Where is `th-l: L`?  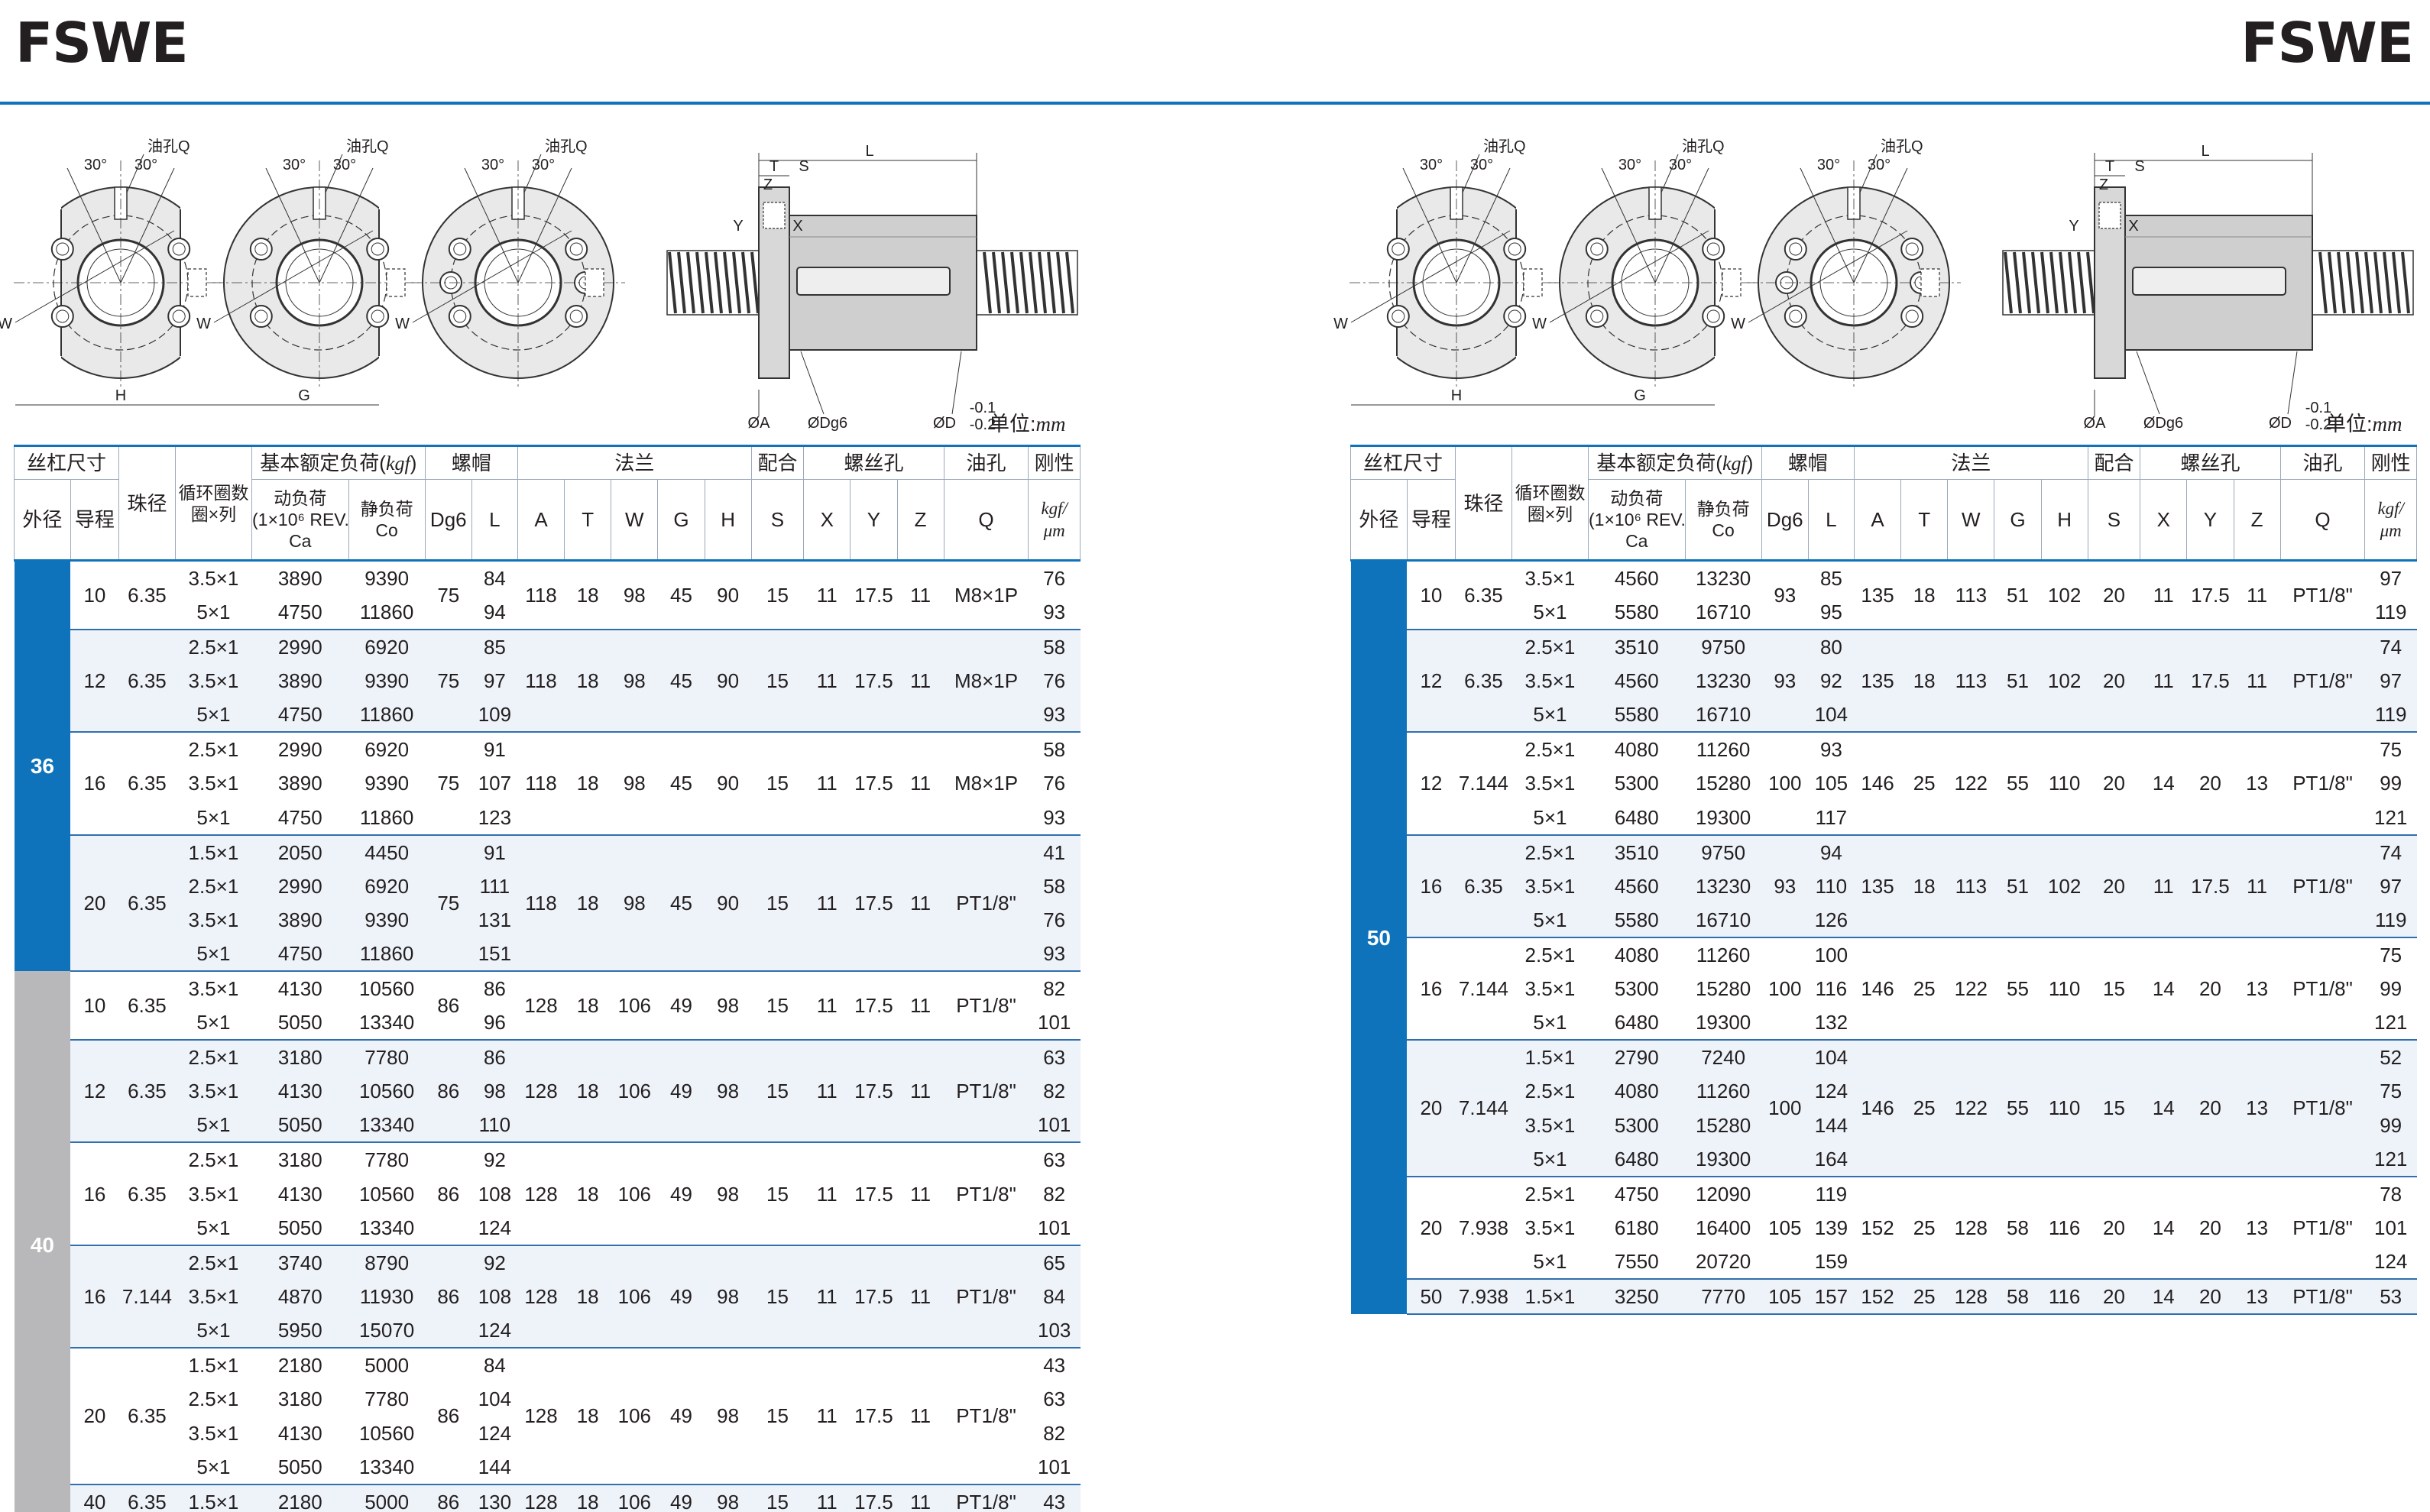
th-l: L is located at coordinates (1831, 520).